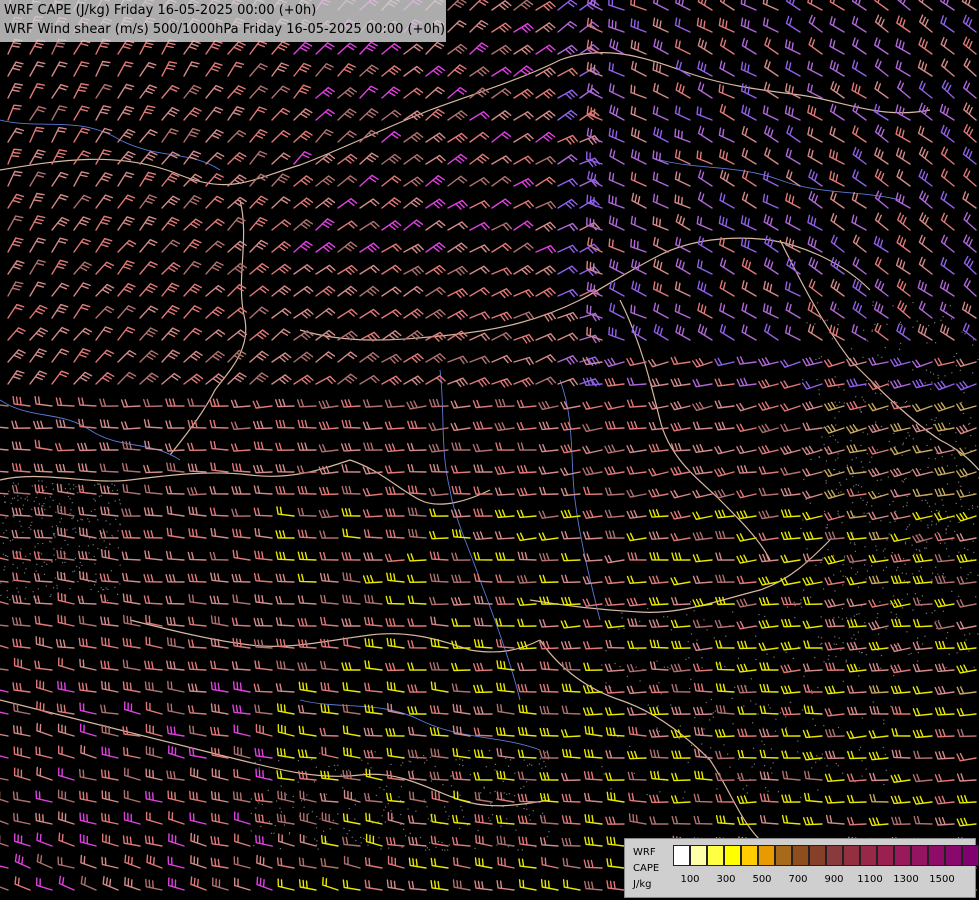 The image size is (979, 900). I want to click on legend-tick-label: 100, so click(690, 879).